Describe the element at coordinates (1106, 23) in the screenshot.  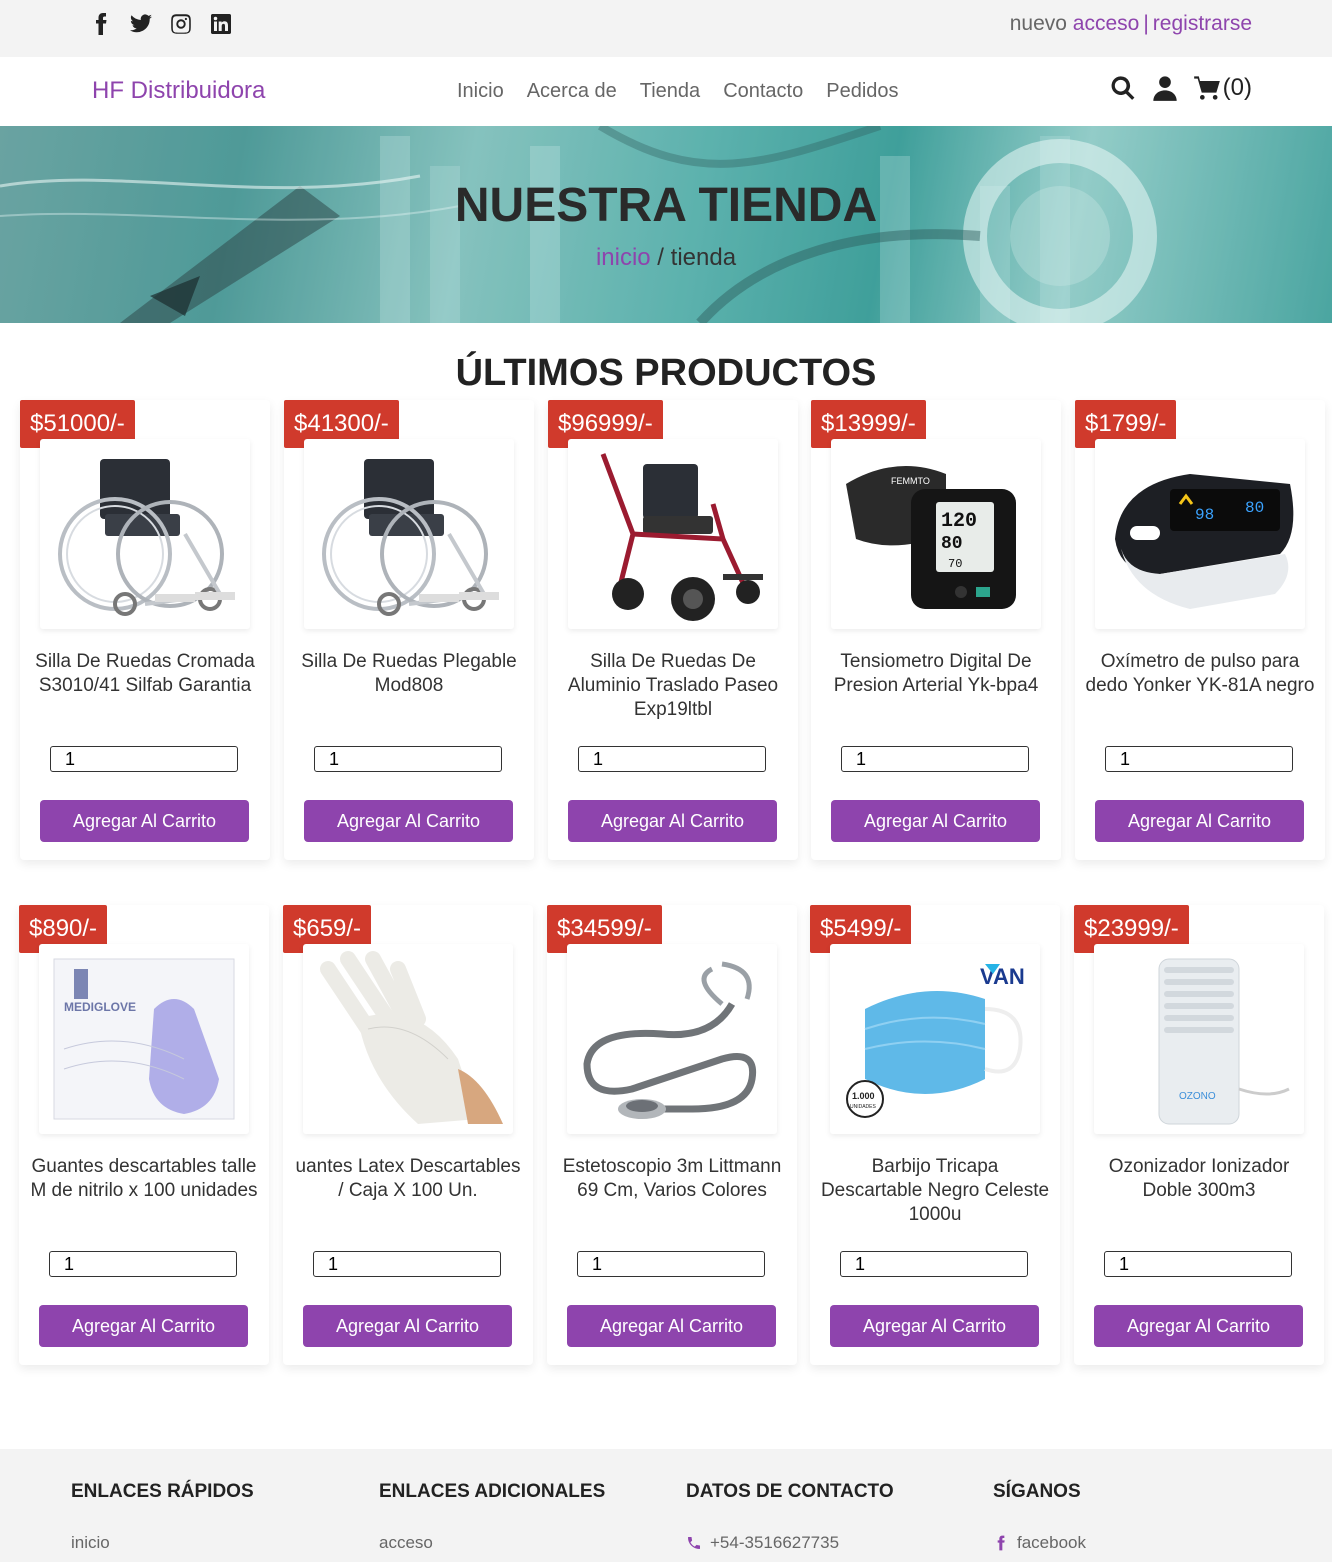
I see `login-link: acceso` at that location.